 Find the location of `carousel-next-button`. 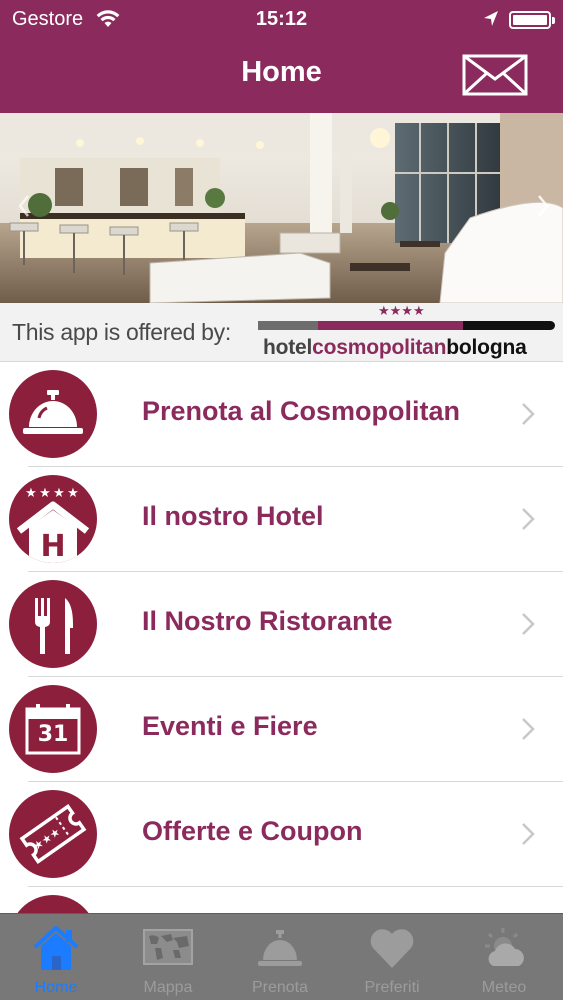

carousel-next-button is located at coordinates (543, 206).